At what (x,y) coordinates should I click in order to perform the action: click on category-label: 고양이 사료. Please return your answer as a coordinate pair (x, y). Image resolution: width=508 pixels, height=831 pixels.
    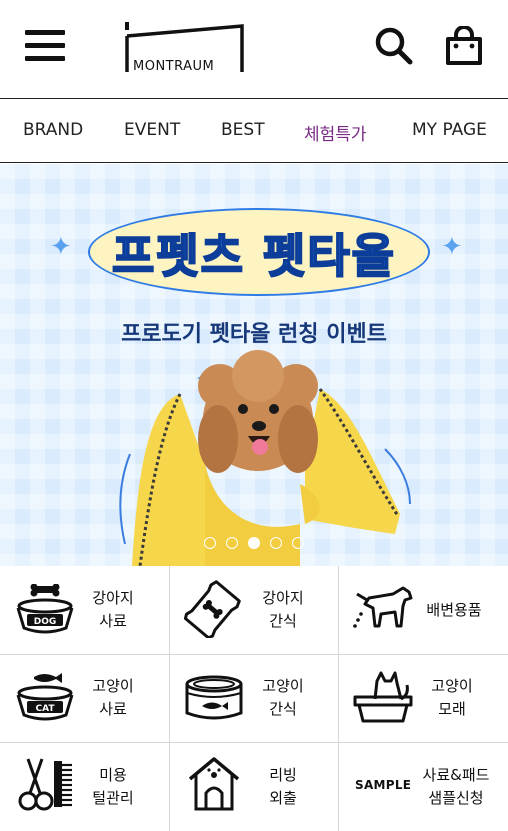
    Looking at the image, I should click on (113, 697).